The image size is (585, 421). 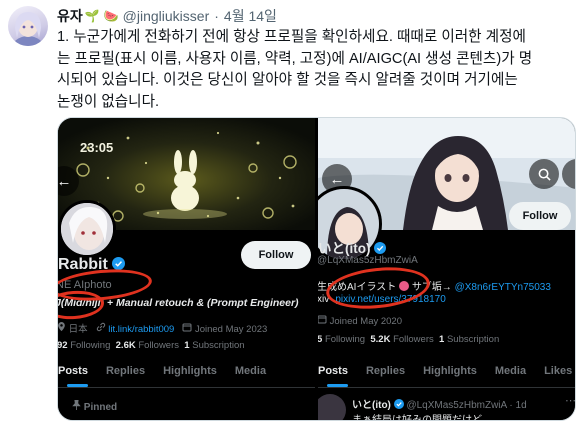 What do you see at coordinates (570, 400) in the screenshot?
I see `more-horizontal-icon: ⋯` at bounding box center [570, 400].